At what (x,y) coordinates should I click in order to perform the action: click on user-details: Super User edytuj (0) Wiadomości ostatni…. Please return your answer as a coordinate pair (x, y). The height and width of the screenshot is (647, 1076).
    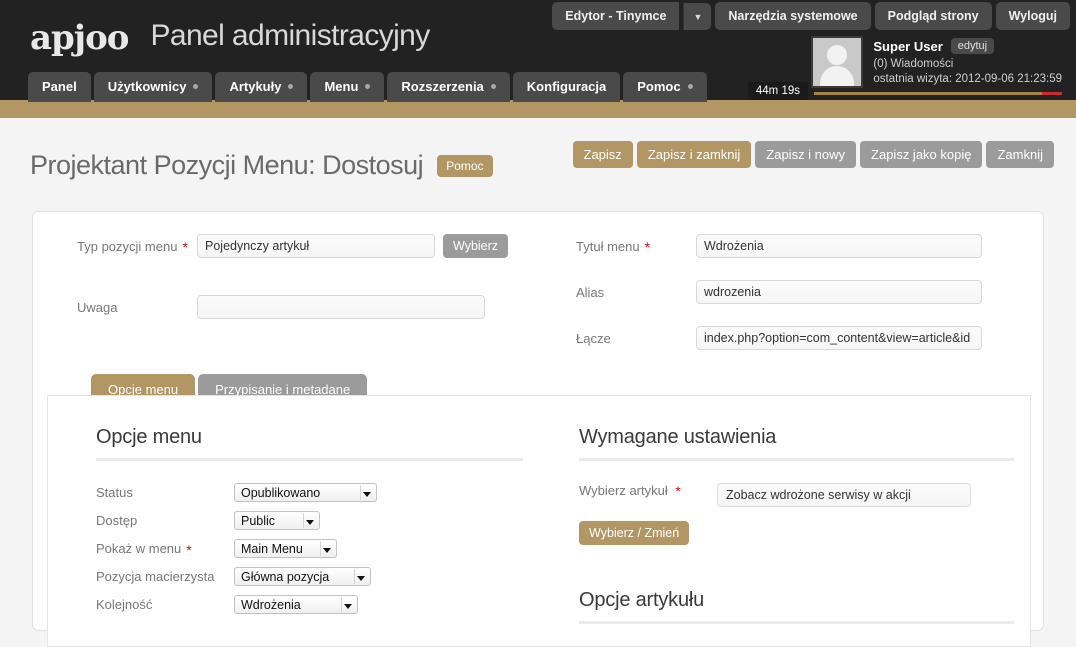
    Looking at the image, I should click on (967, 62).